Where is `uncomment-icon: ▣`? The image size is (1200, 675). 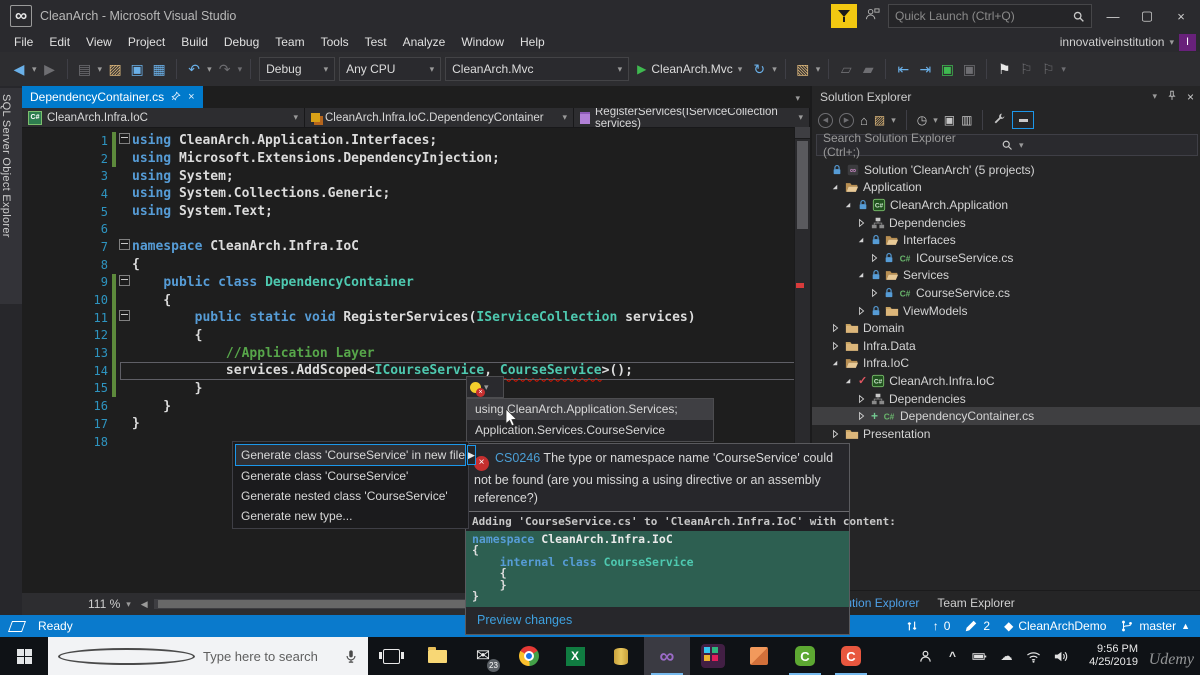 uncomment-icon: ▣ is located at coordinates (969, 69).